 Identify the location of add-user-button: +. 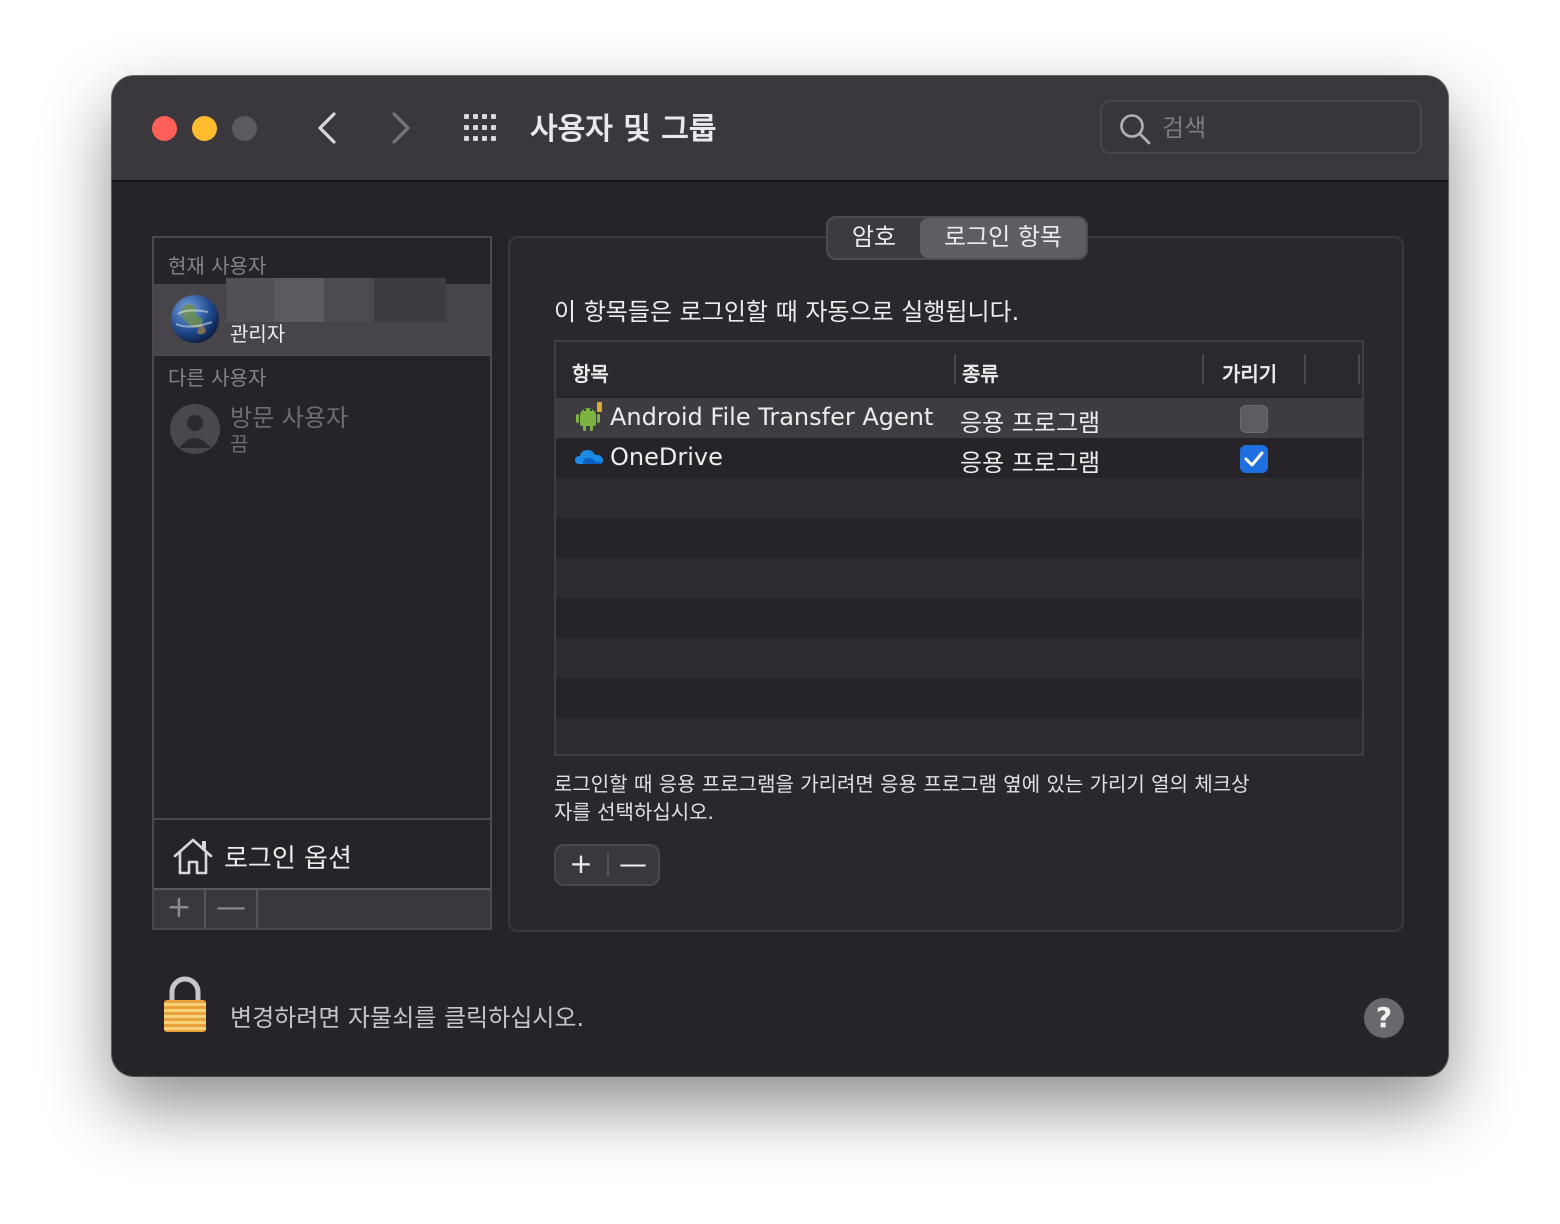
(180, 909).